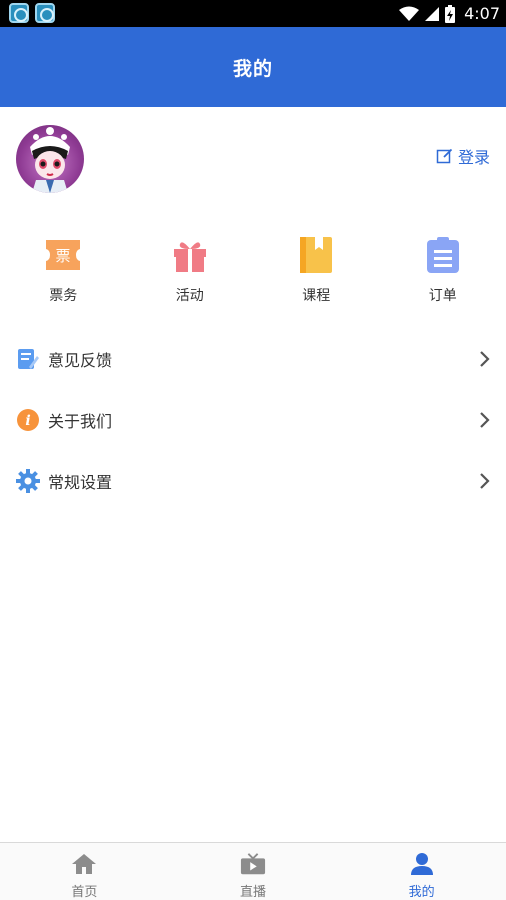 Image resolution: width=506 pixels, height=900 pixels. I want to click on avatar, so click(50, 159).